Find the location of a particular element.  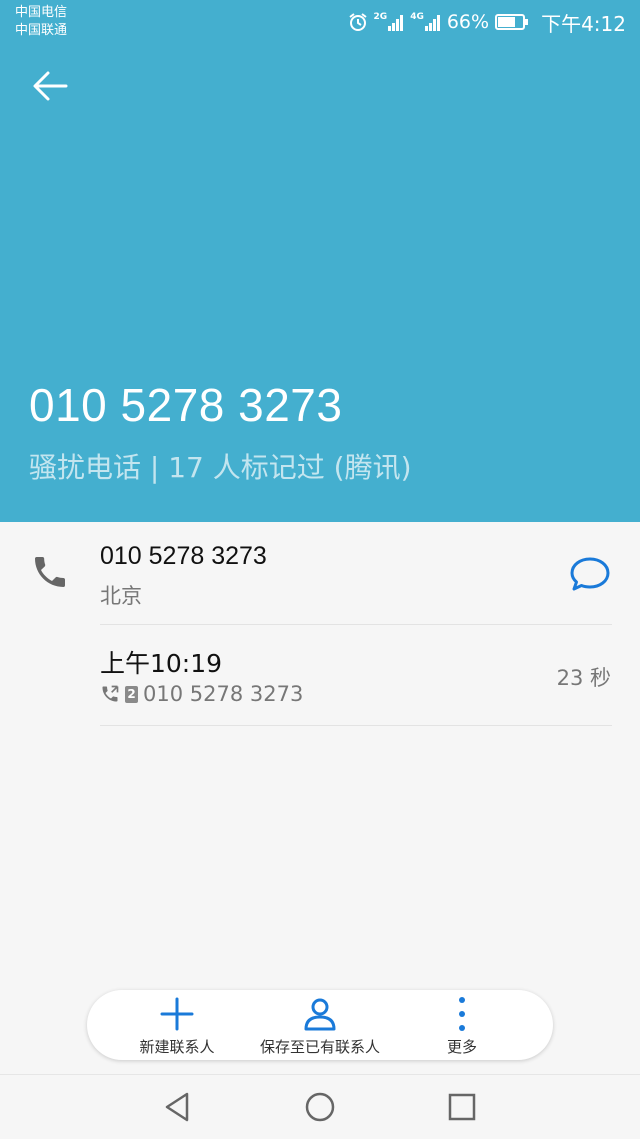

spam-tag-line: 骚扰电话 | 17 人标记过 (腾讯) is located at coordinates (220, 467).